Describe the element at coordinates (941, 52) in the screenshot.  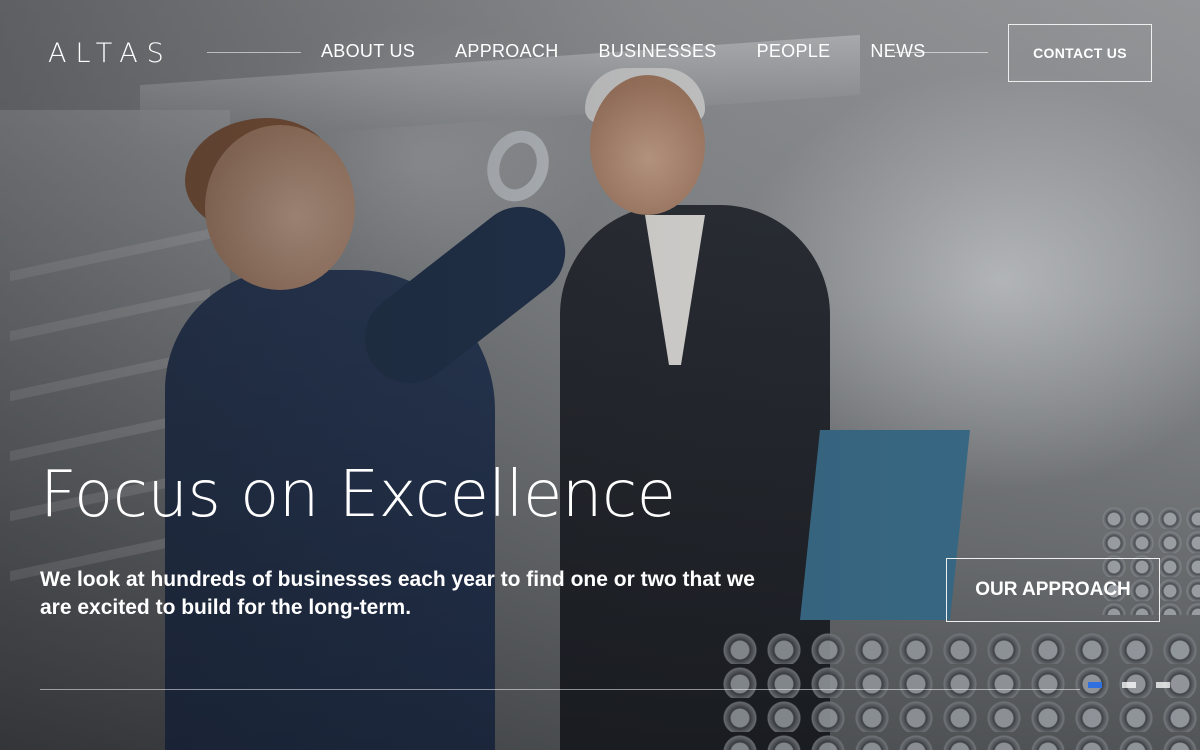
I see `header-divider-right` at that location.